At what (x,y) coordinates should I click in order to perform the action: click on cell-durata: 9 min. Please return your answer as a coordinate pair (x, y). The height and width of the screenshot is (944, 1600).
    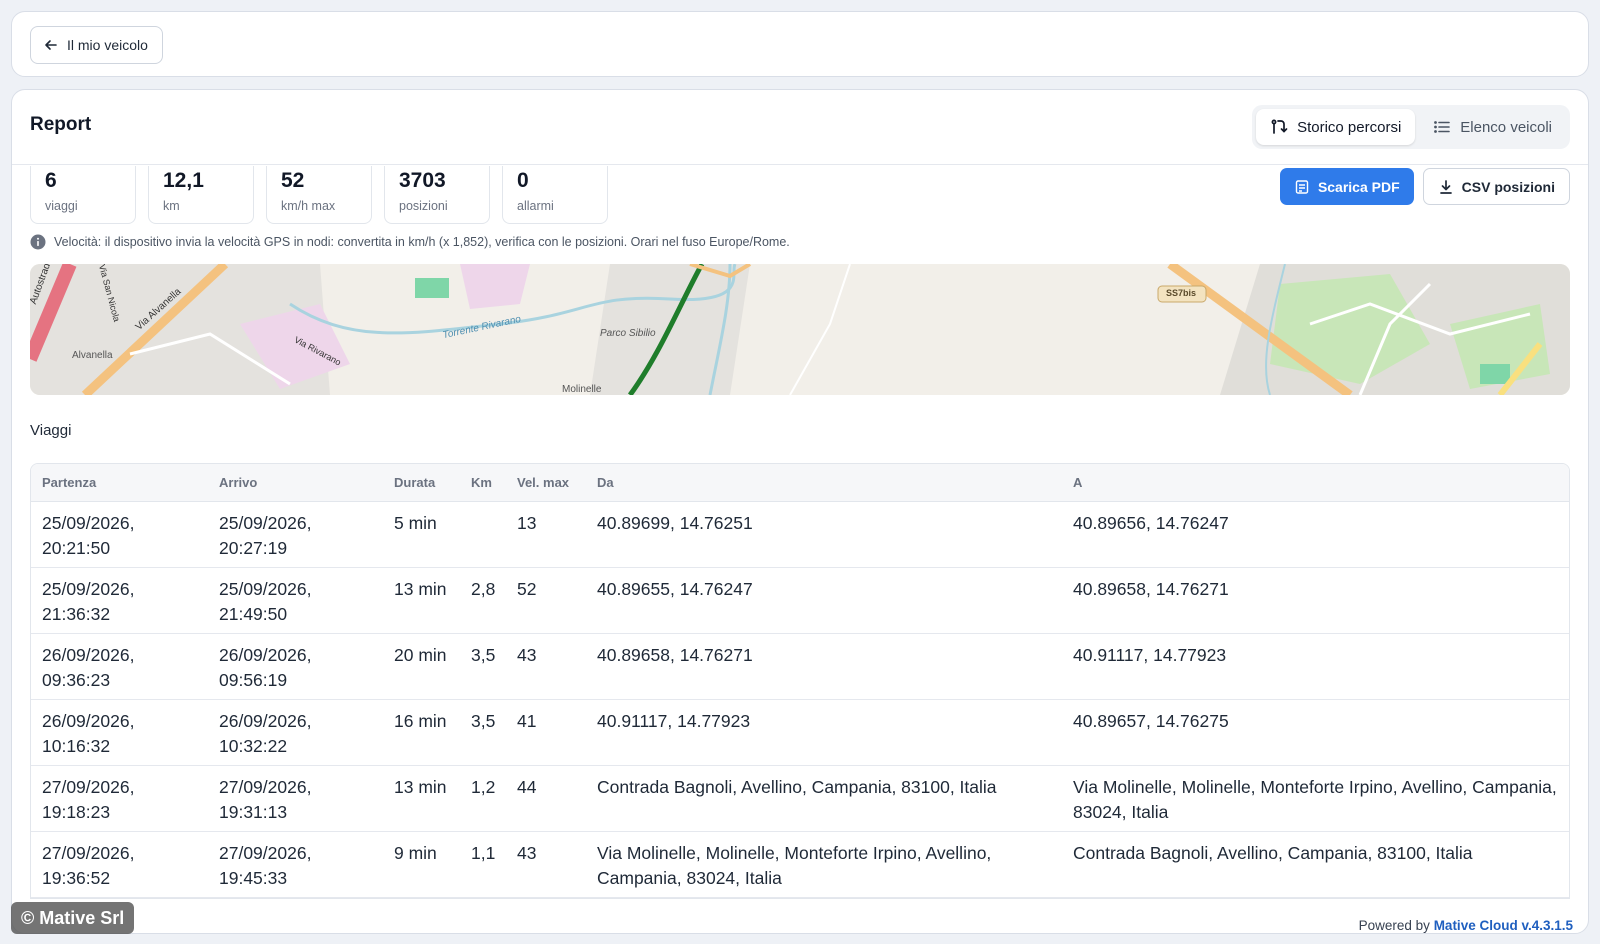
    Looking at the image, I should click on (421, 864).